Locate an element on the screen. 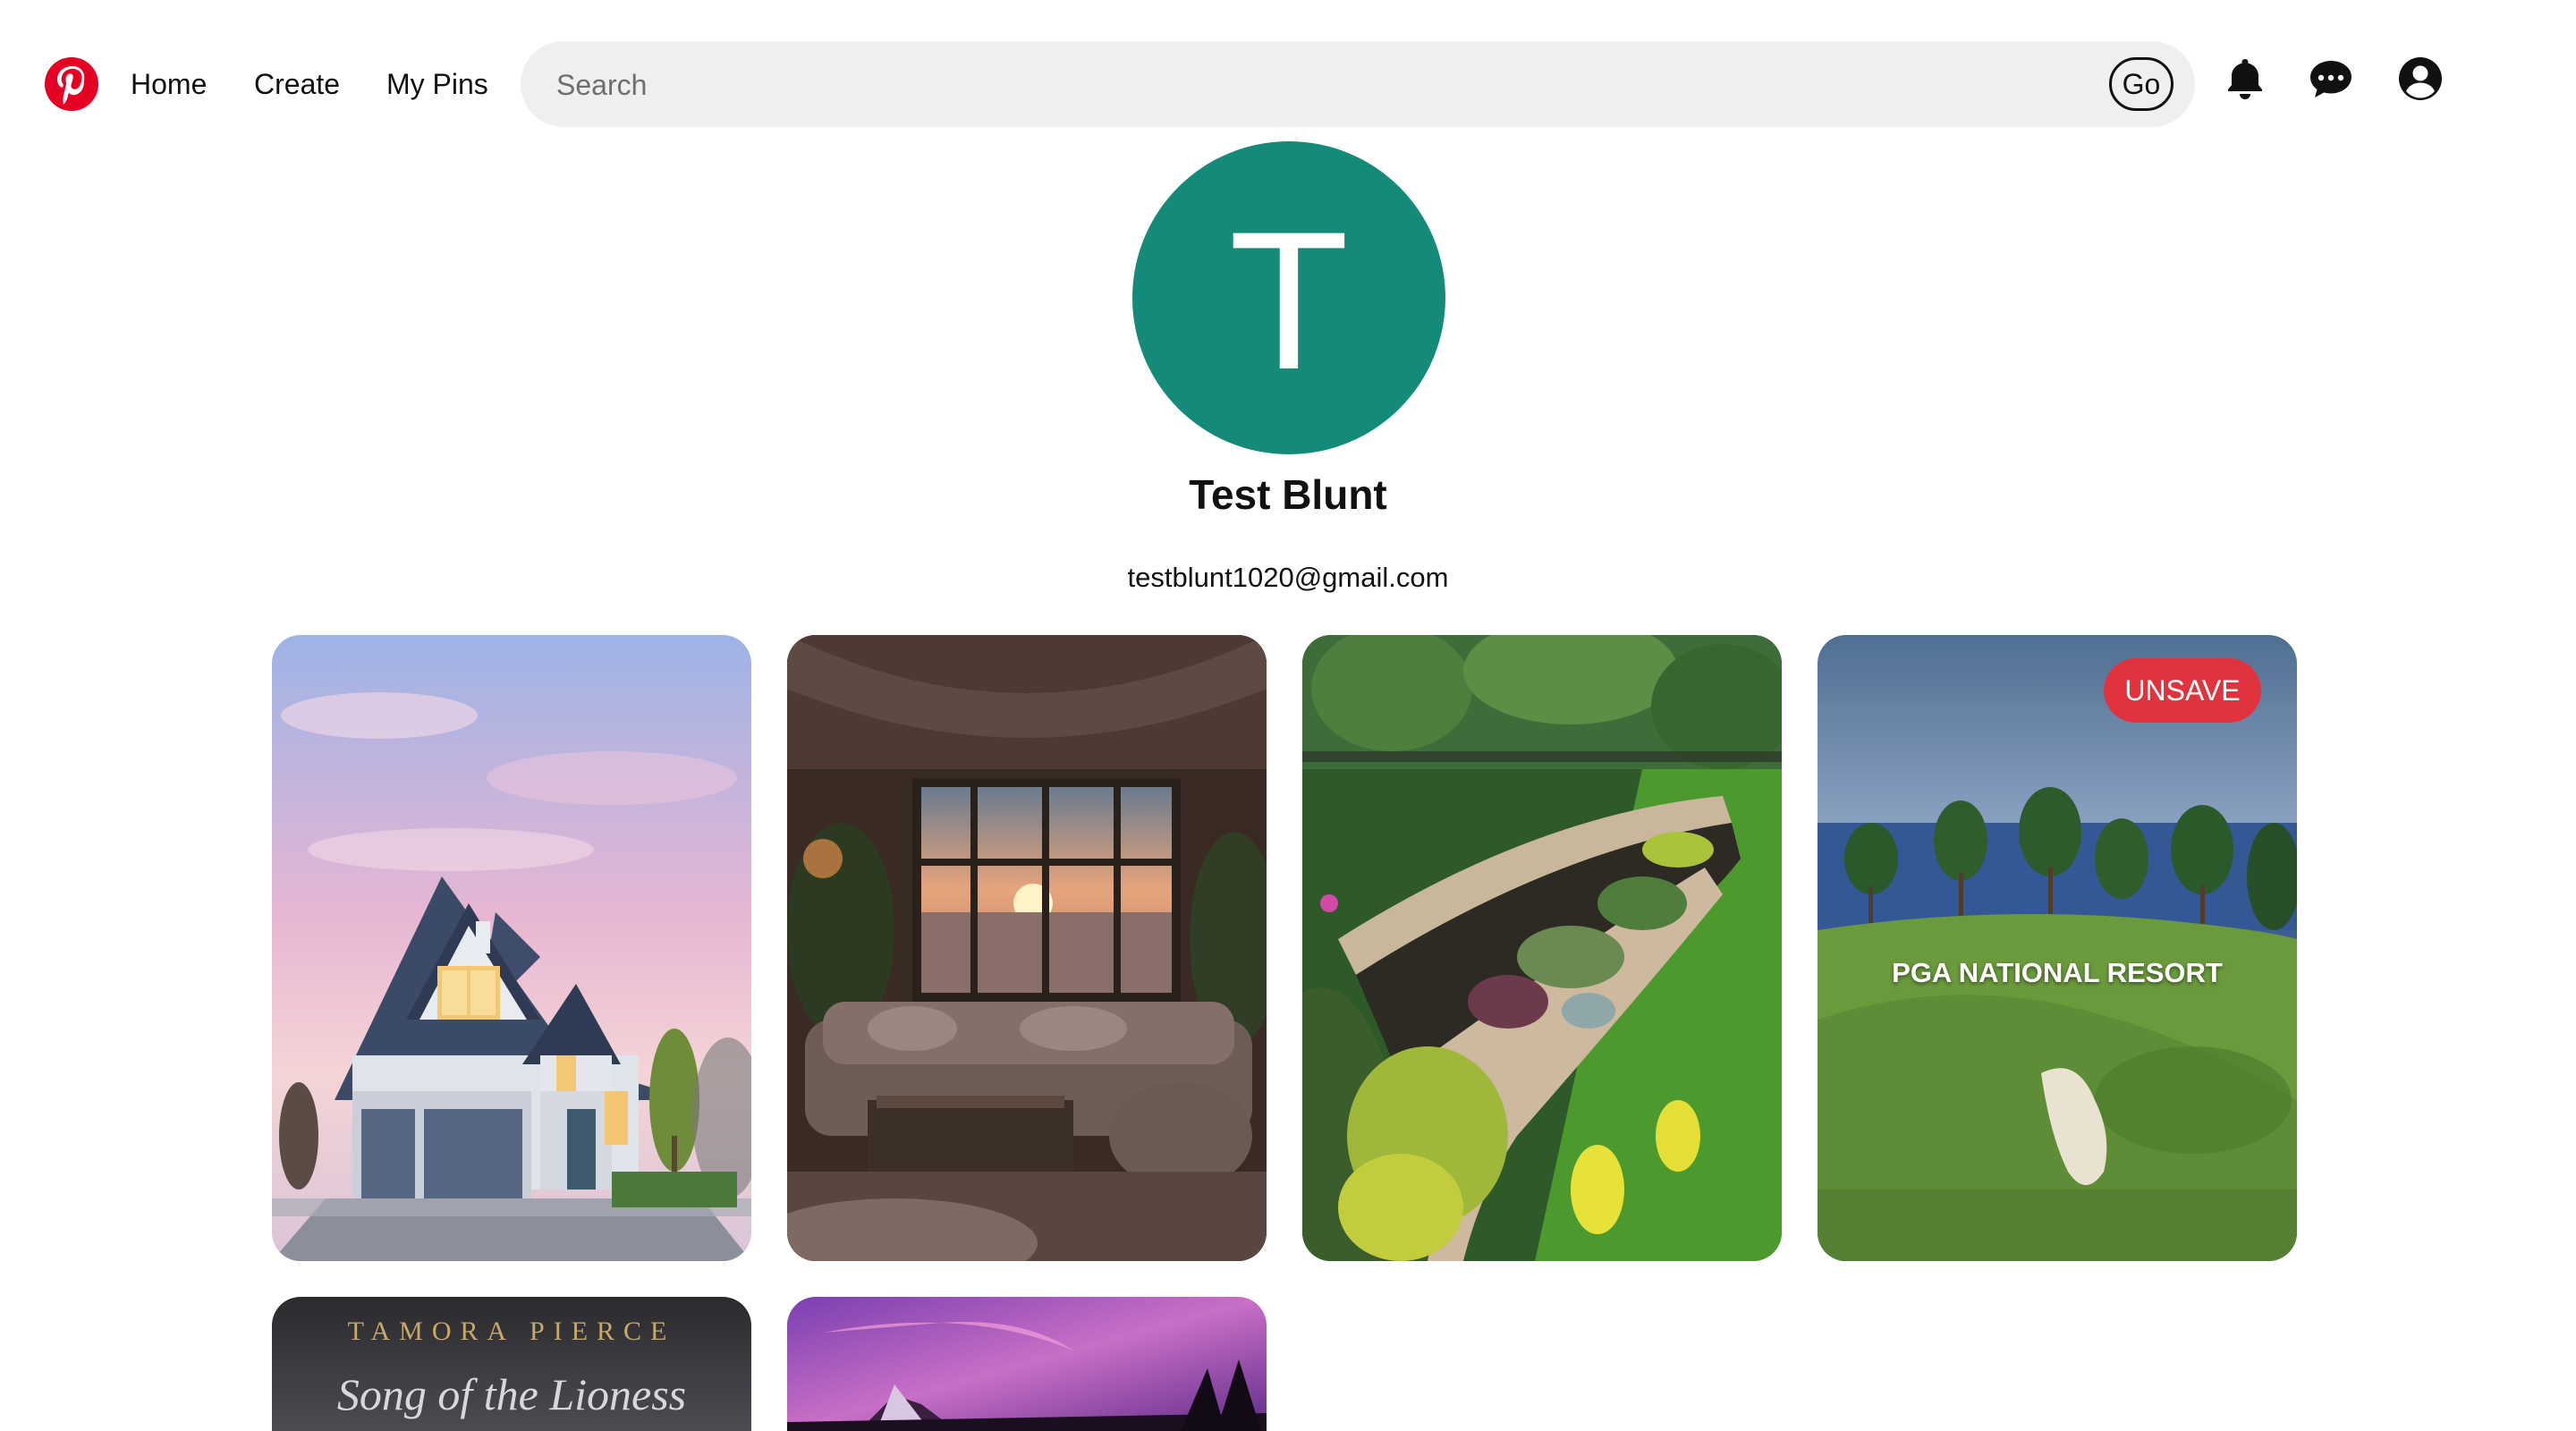 This screenshot has height=1431, width=2576. profile-avatar: T is located at coordinates (1288, 298).